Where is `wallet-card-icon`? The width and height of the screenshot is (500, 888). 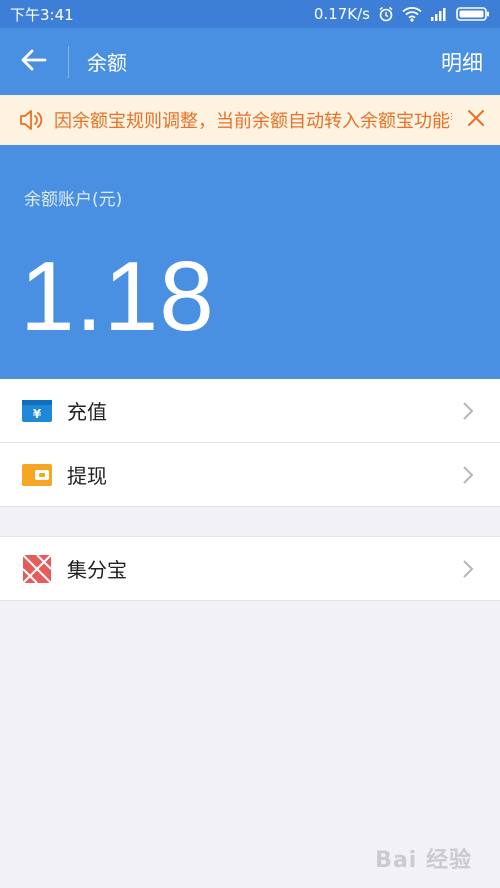
wallet-card-icon is located at coordinates (37, 475).